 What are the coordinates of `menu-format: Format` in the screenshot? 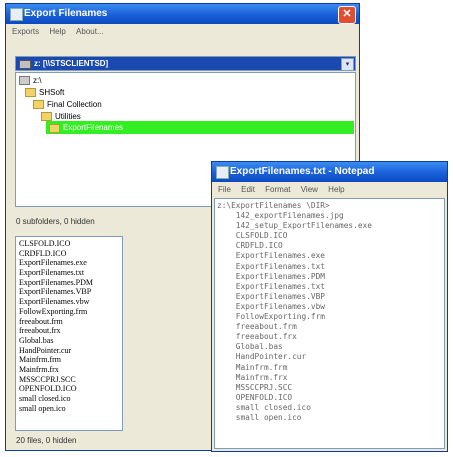 It's located at (277, 189).